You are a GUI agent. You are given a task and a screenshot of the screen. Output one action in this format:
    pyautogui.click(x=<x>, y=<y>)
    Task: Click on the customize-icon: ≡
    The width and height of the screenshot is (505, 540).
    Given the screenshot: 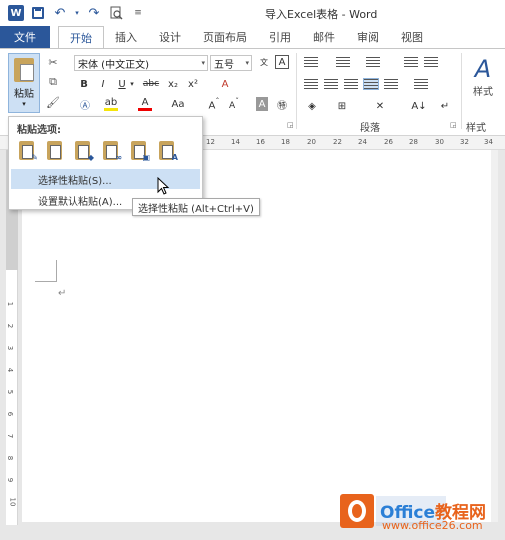 What is the action you would take?
    pyautogui.click(x=138, y=13)
    